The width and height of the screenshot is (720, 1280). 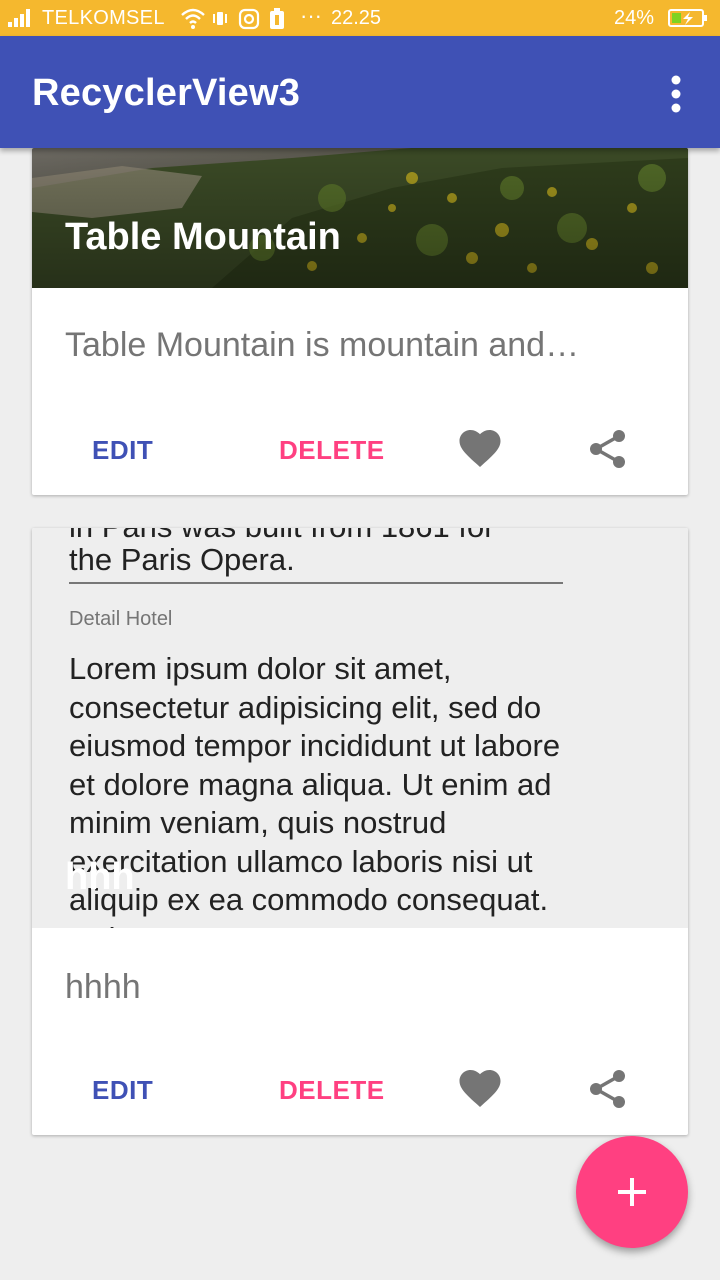 I want to click on detail-label: Detail Hotel, so click(x=121, y=619).